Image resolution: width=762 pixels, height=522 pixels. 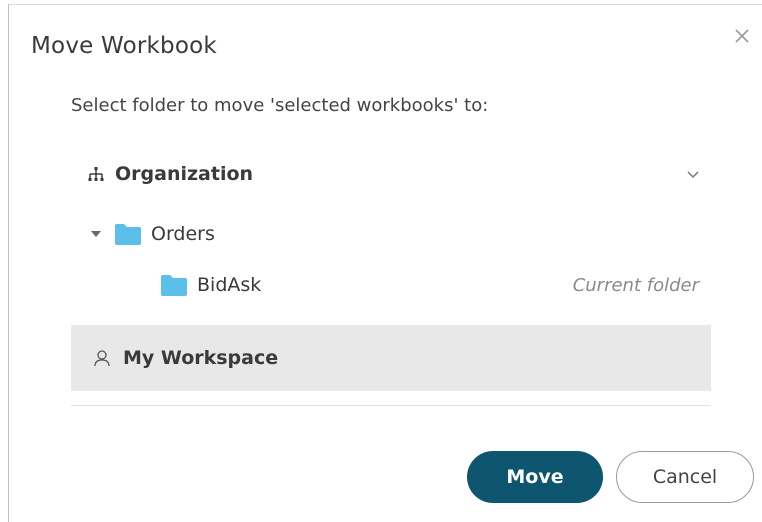 I want to click on tree-item-label: BidAsk, so click(x=229, y=285).